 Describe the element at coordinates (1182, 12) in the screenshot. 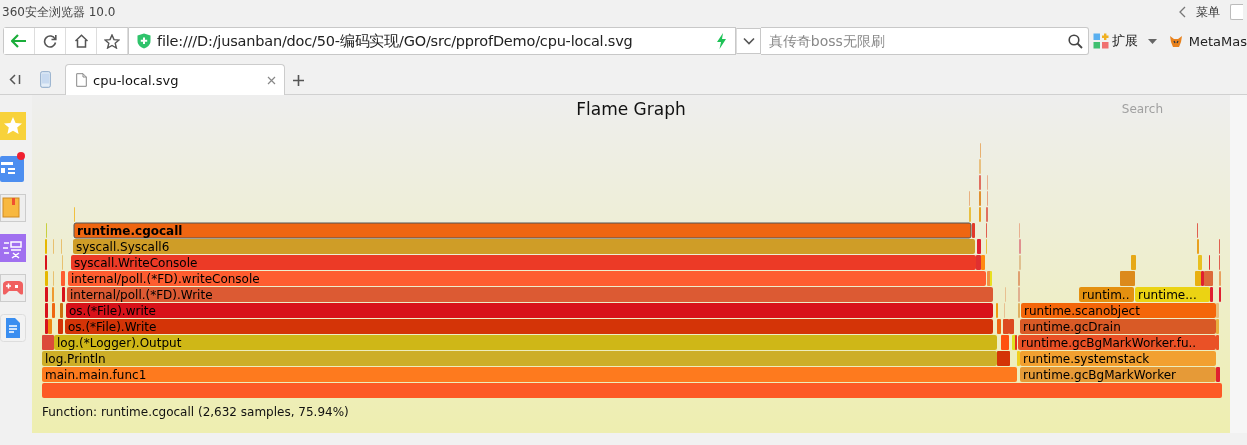

I see `chevron-left-icon` at that location.